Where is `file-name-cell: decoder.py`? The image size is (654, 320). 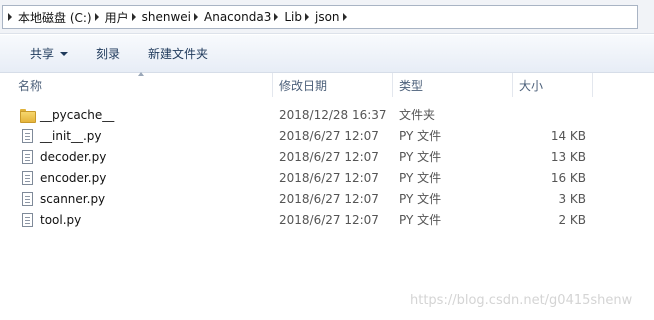 file-name-cell: decoder.py is located at coordinates (136, 156).